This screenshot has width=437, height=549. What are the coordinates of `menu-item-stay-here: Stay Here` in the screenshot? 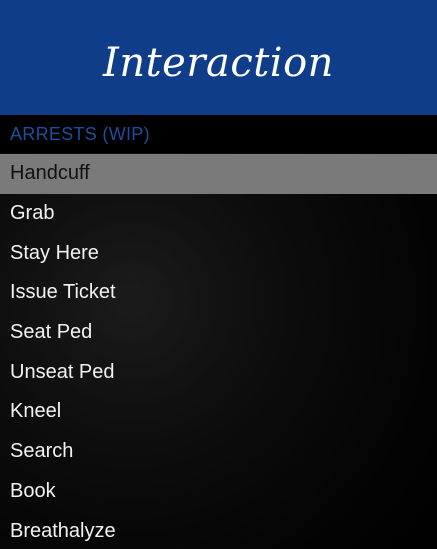 It's located at (218, 253).